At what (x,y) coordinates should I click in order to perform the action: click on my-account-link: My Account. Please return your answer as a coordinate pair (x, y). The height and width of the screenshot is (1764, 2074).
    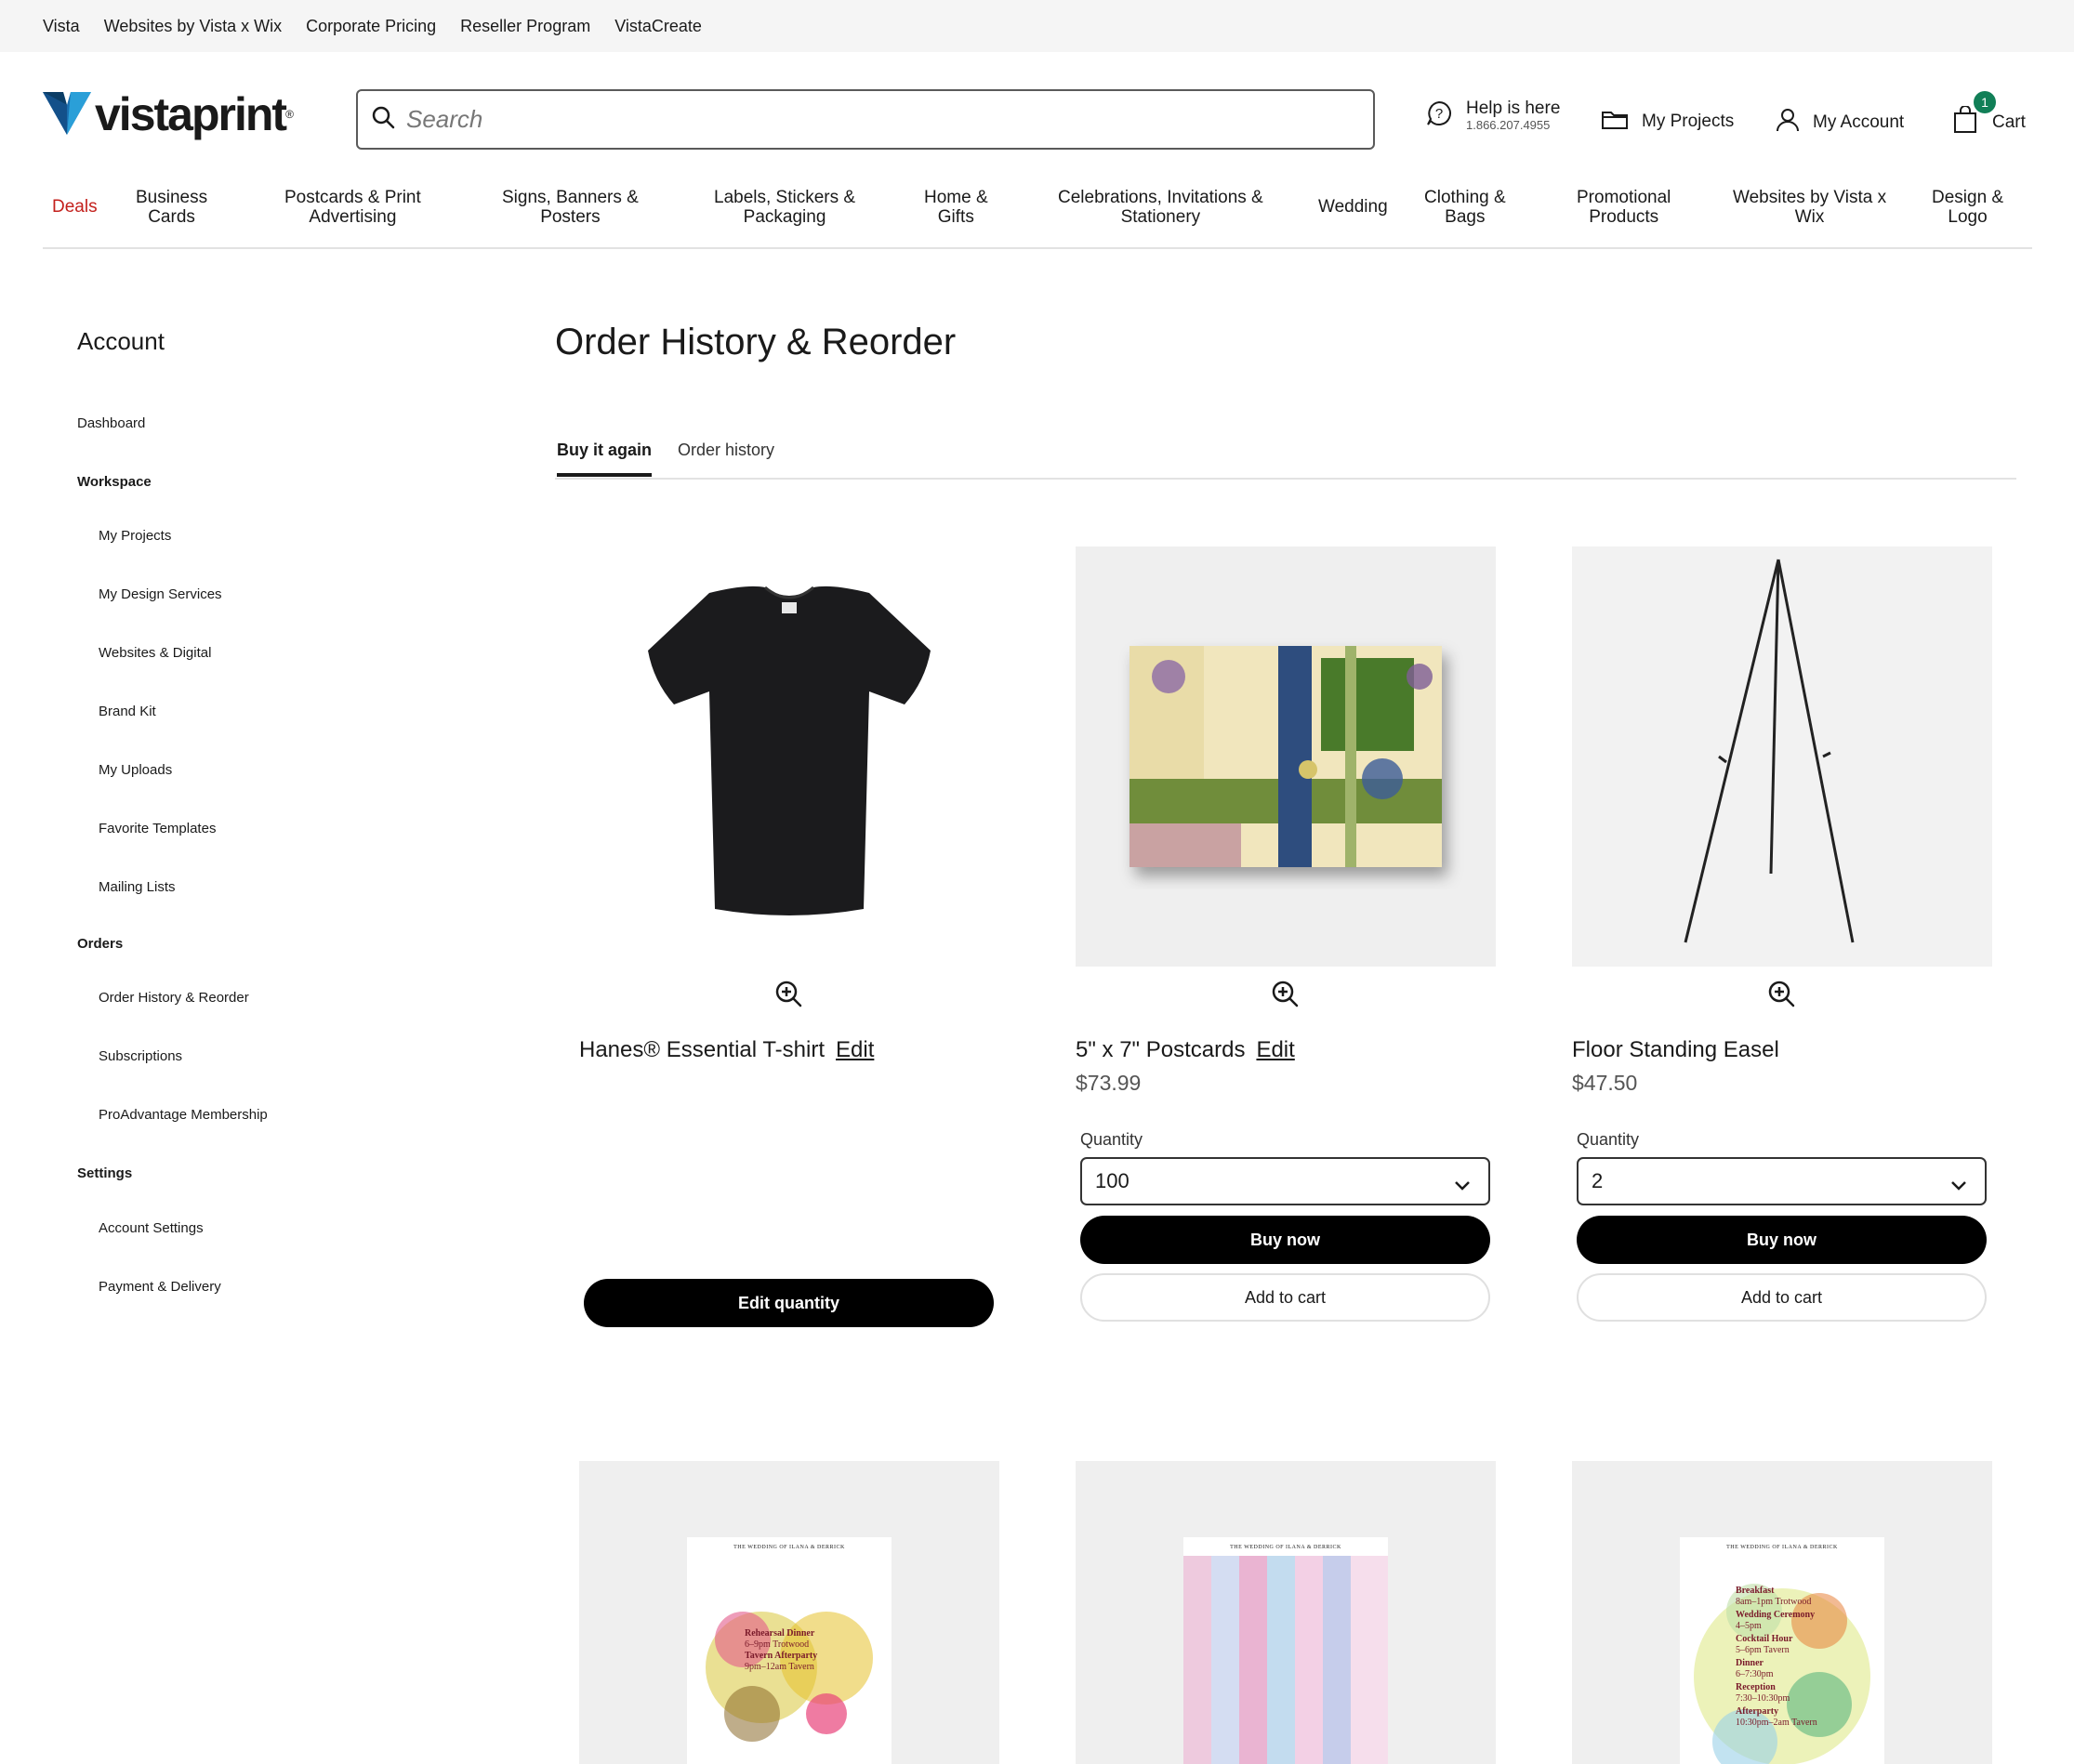
    Looking at the image, I should click on (1840, 123).